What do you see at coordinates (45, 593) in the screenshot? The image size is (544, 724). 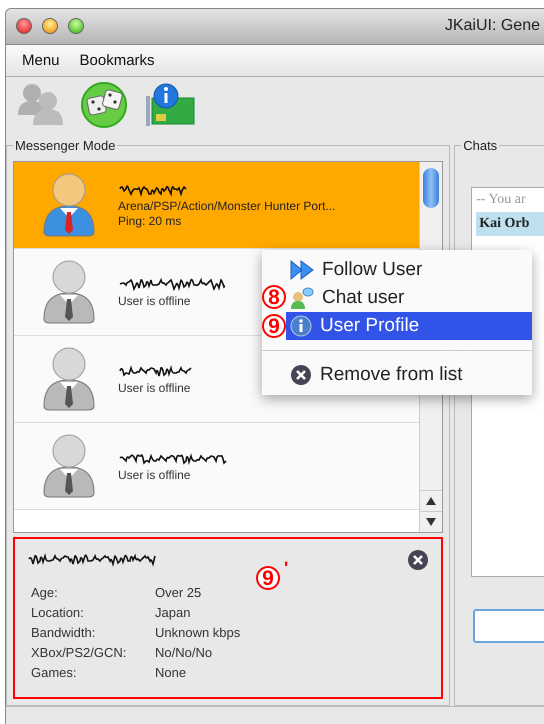 I see `field-label: Age:` at bounding box center [45, 593].